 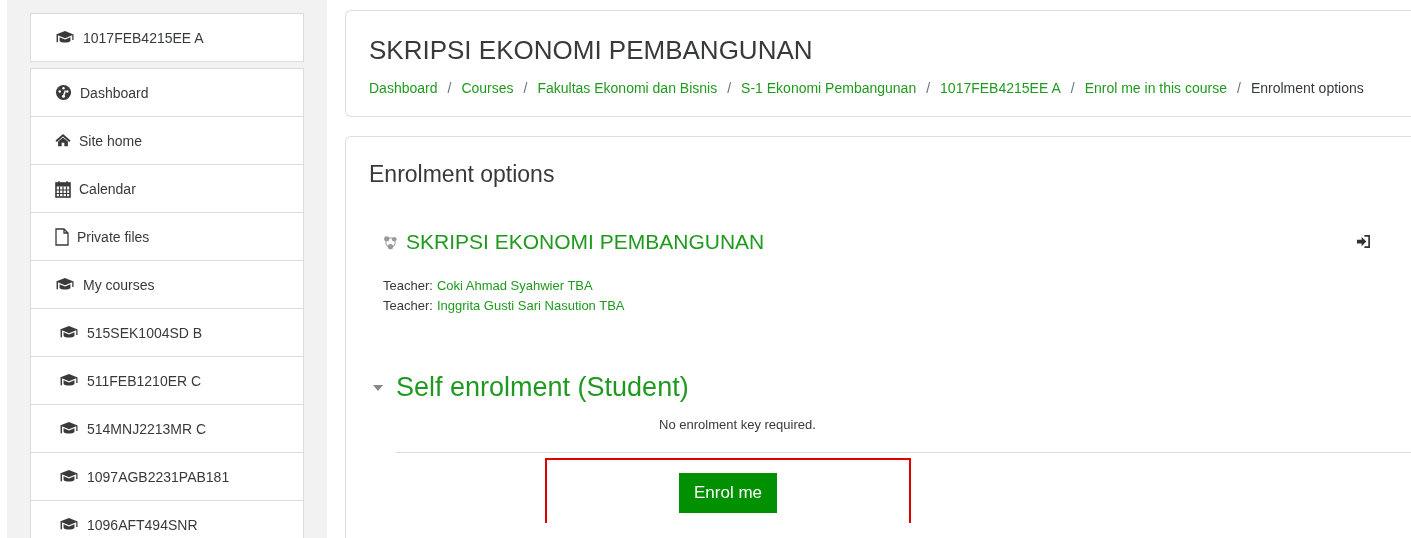 I want to click on sidebar-item: Site home, so click(x=167, y=140).